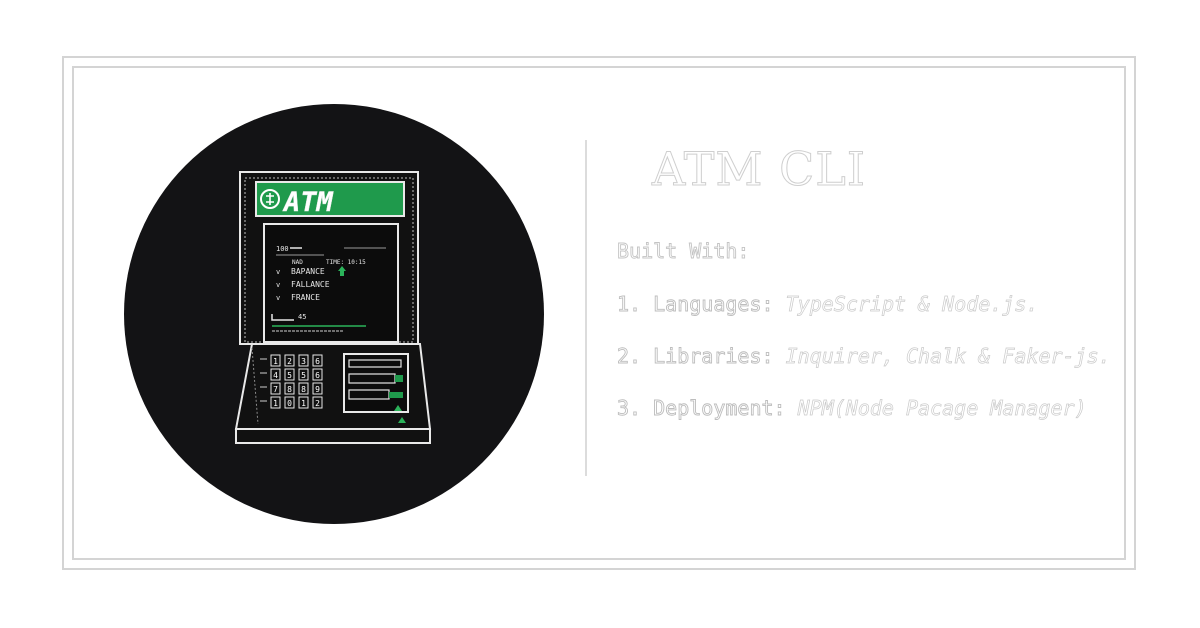 This screenshot has height=628, width=1200. I want to click on item-number: 2., so click(629, 356).